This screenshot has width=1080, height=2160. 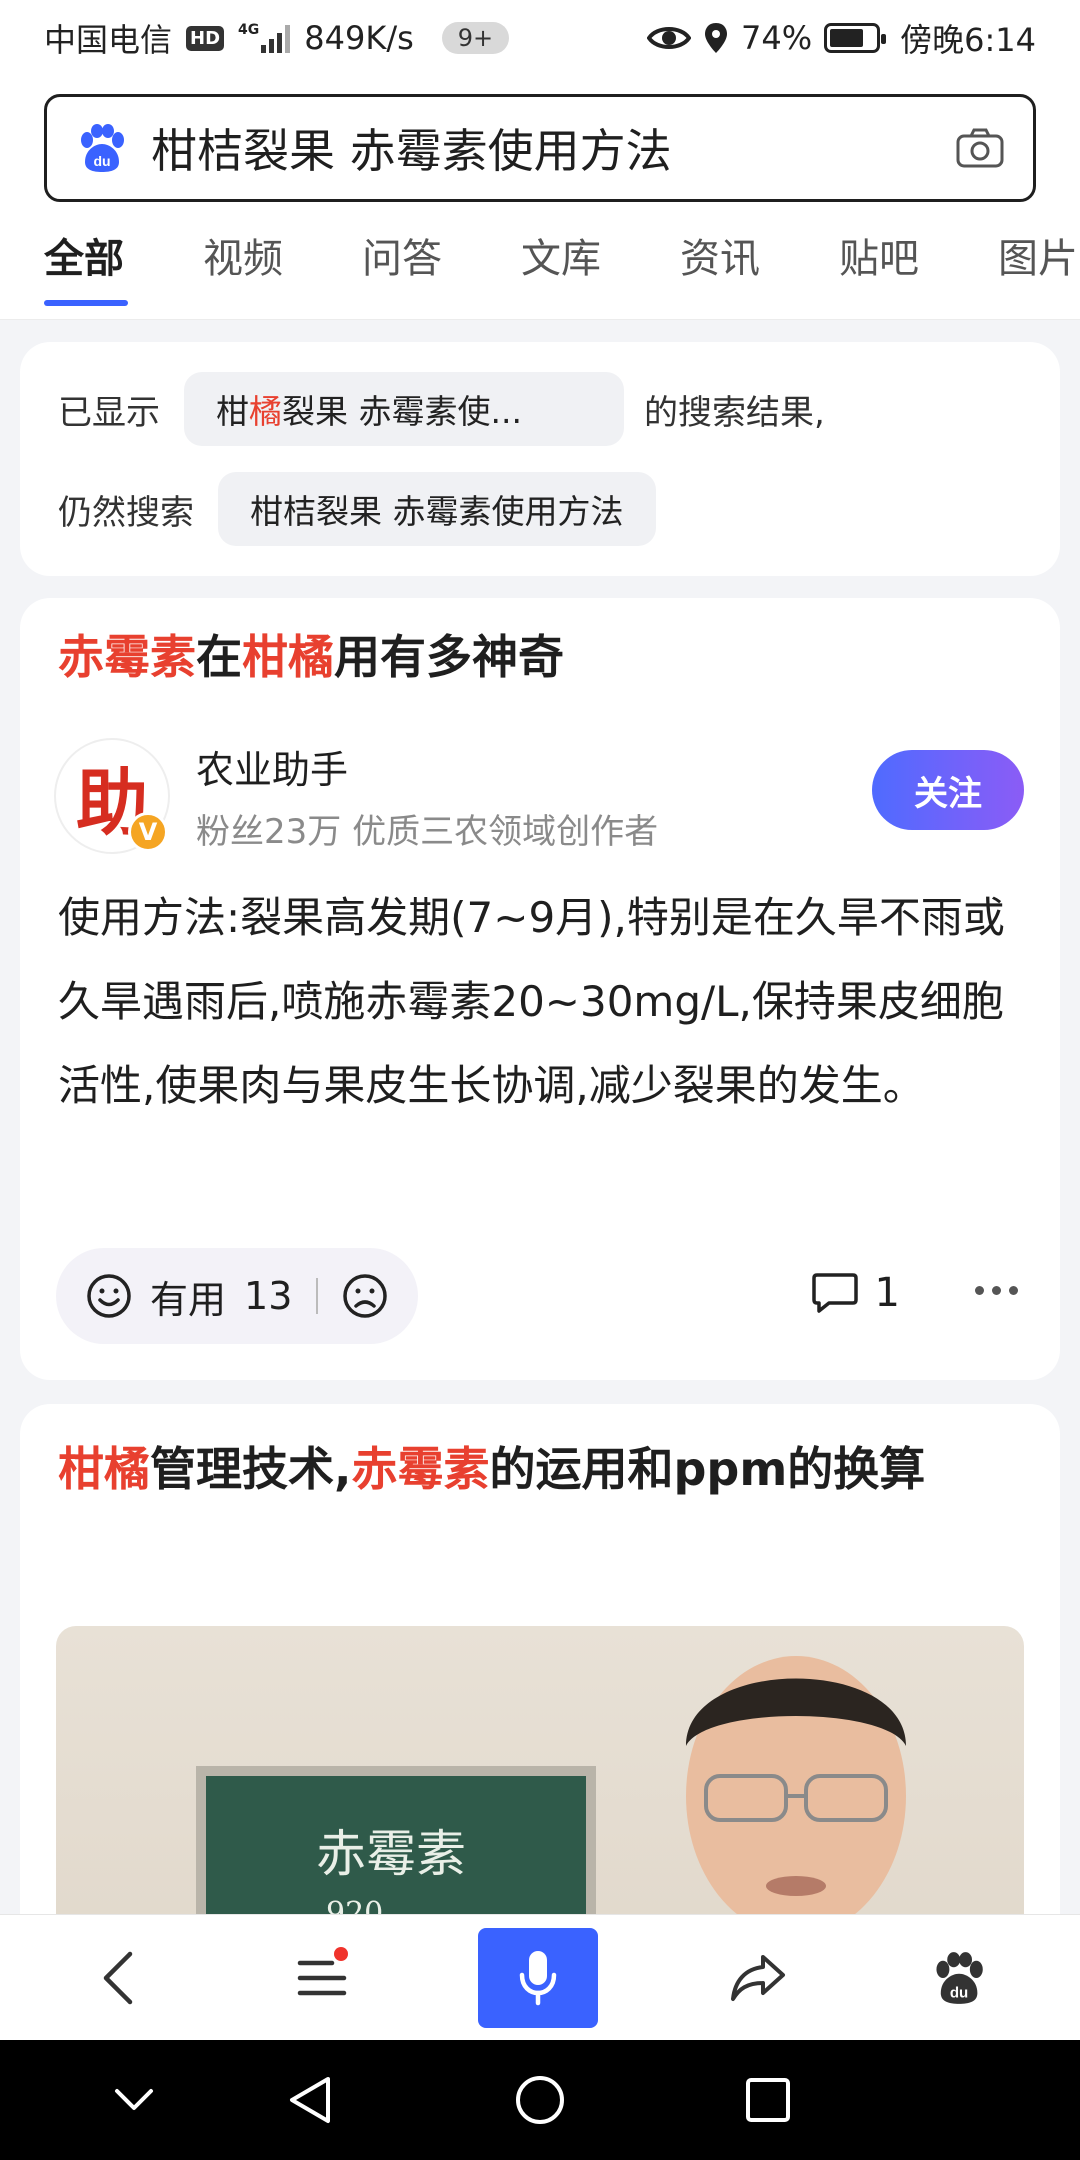 I want to click on eye-icon, so click(x=669, y=38).